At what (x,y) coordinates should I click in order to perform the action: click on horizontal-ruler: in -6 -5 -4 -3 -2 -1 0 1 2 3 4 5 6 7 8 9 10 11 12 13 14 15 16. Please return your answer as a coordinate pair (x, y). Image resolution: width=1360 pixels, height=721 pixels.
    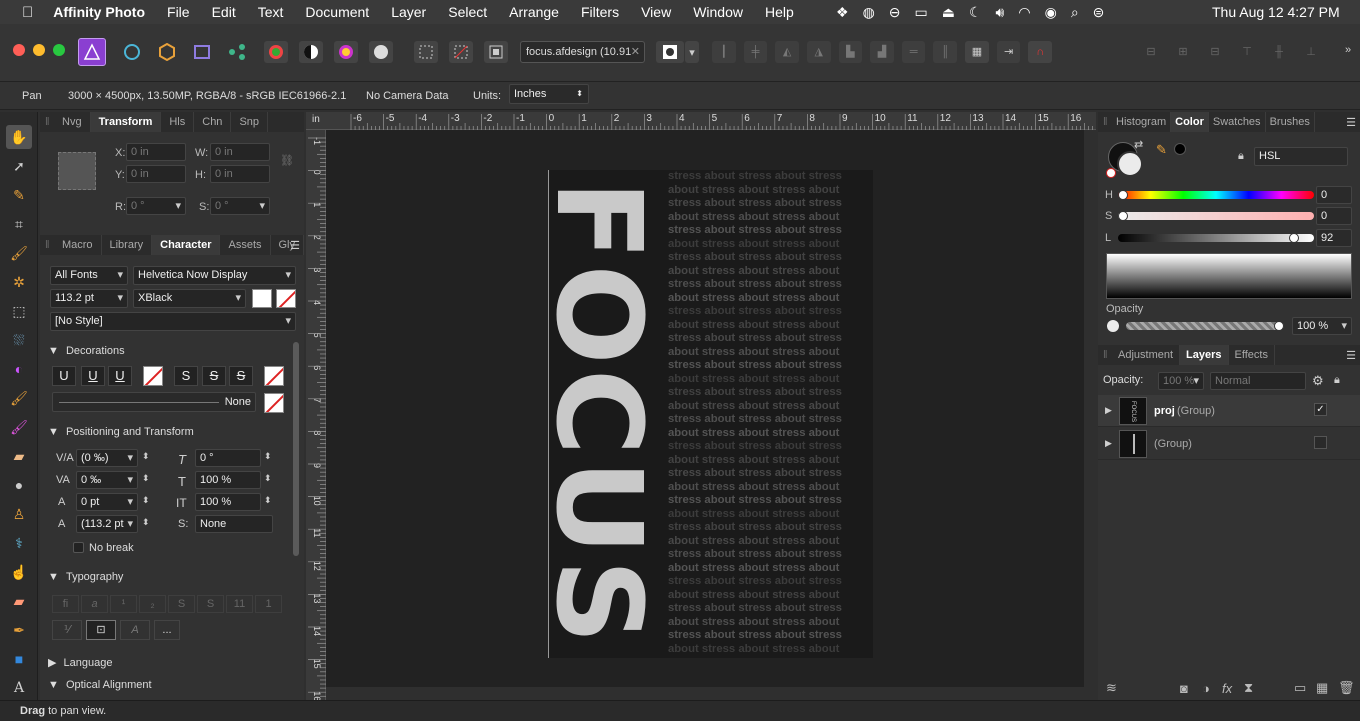
    Looking at the image, I should click on (701, 121).